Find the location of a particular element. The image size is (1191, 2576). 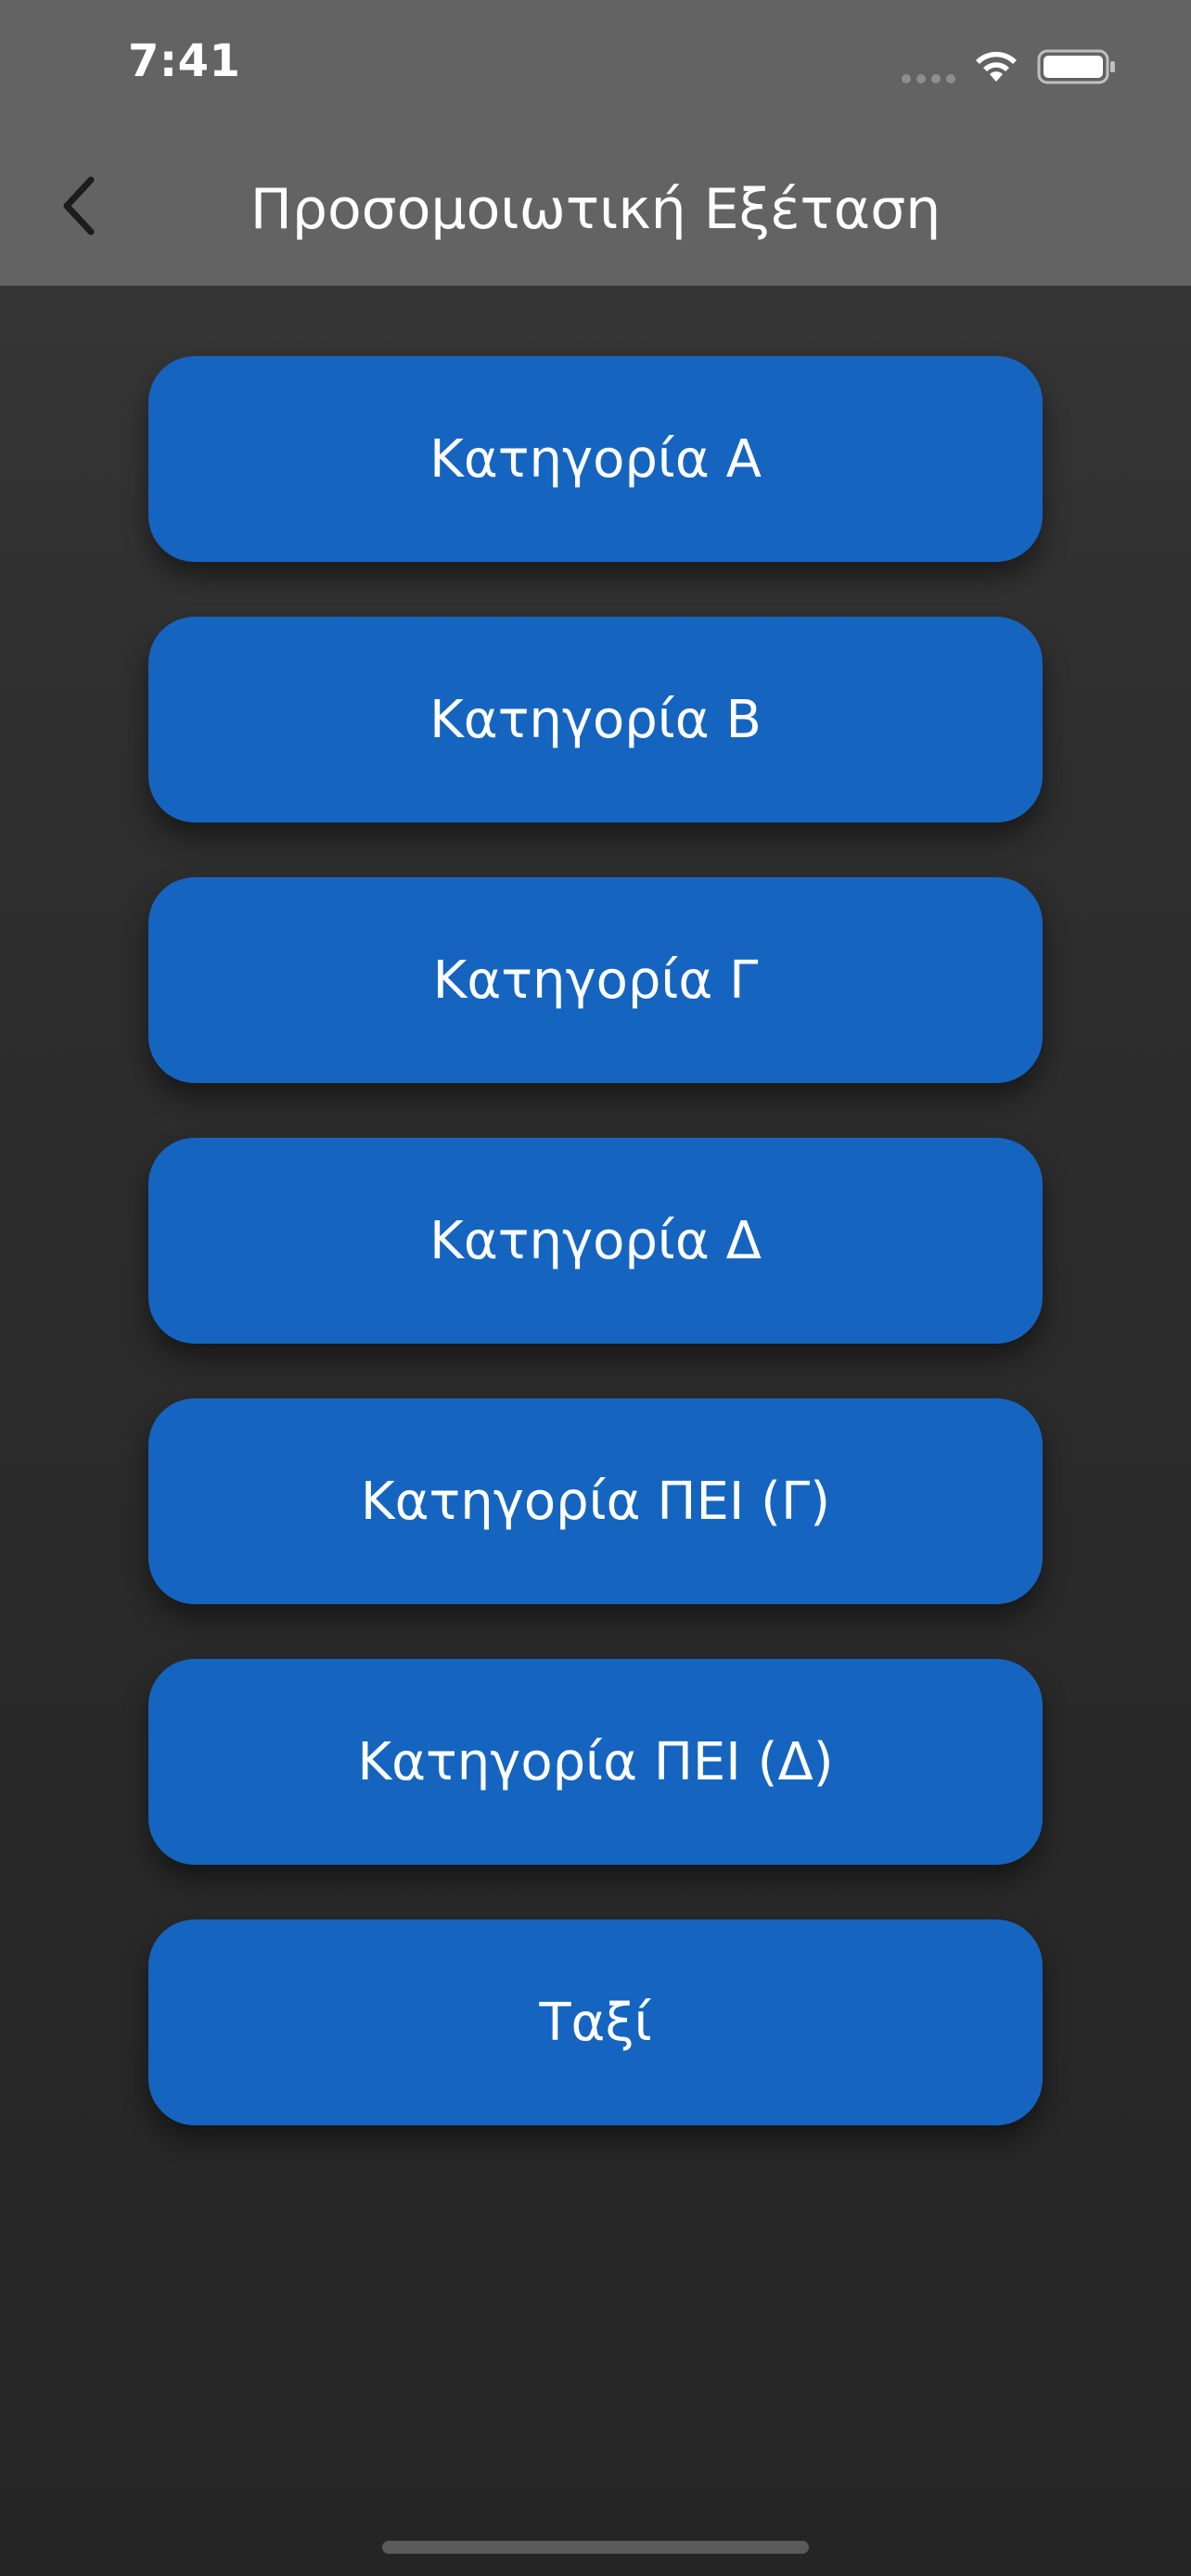

battery-icon is located at coordinates (1076, 66).